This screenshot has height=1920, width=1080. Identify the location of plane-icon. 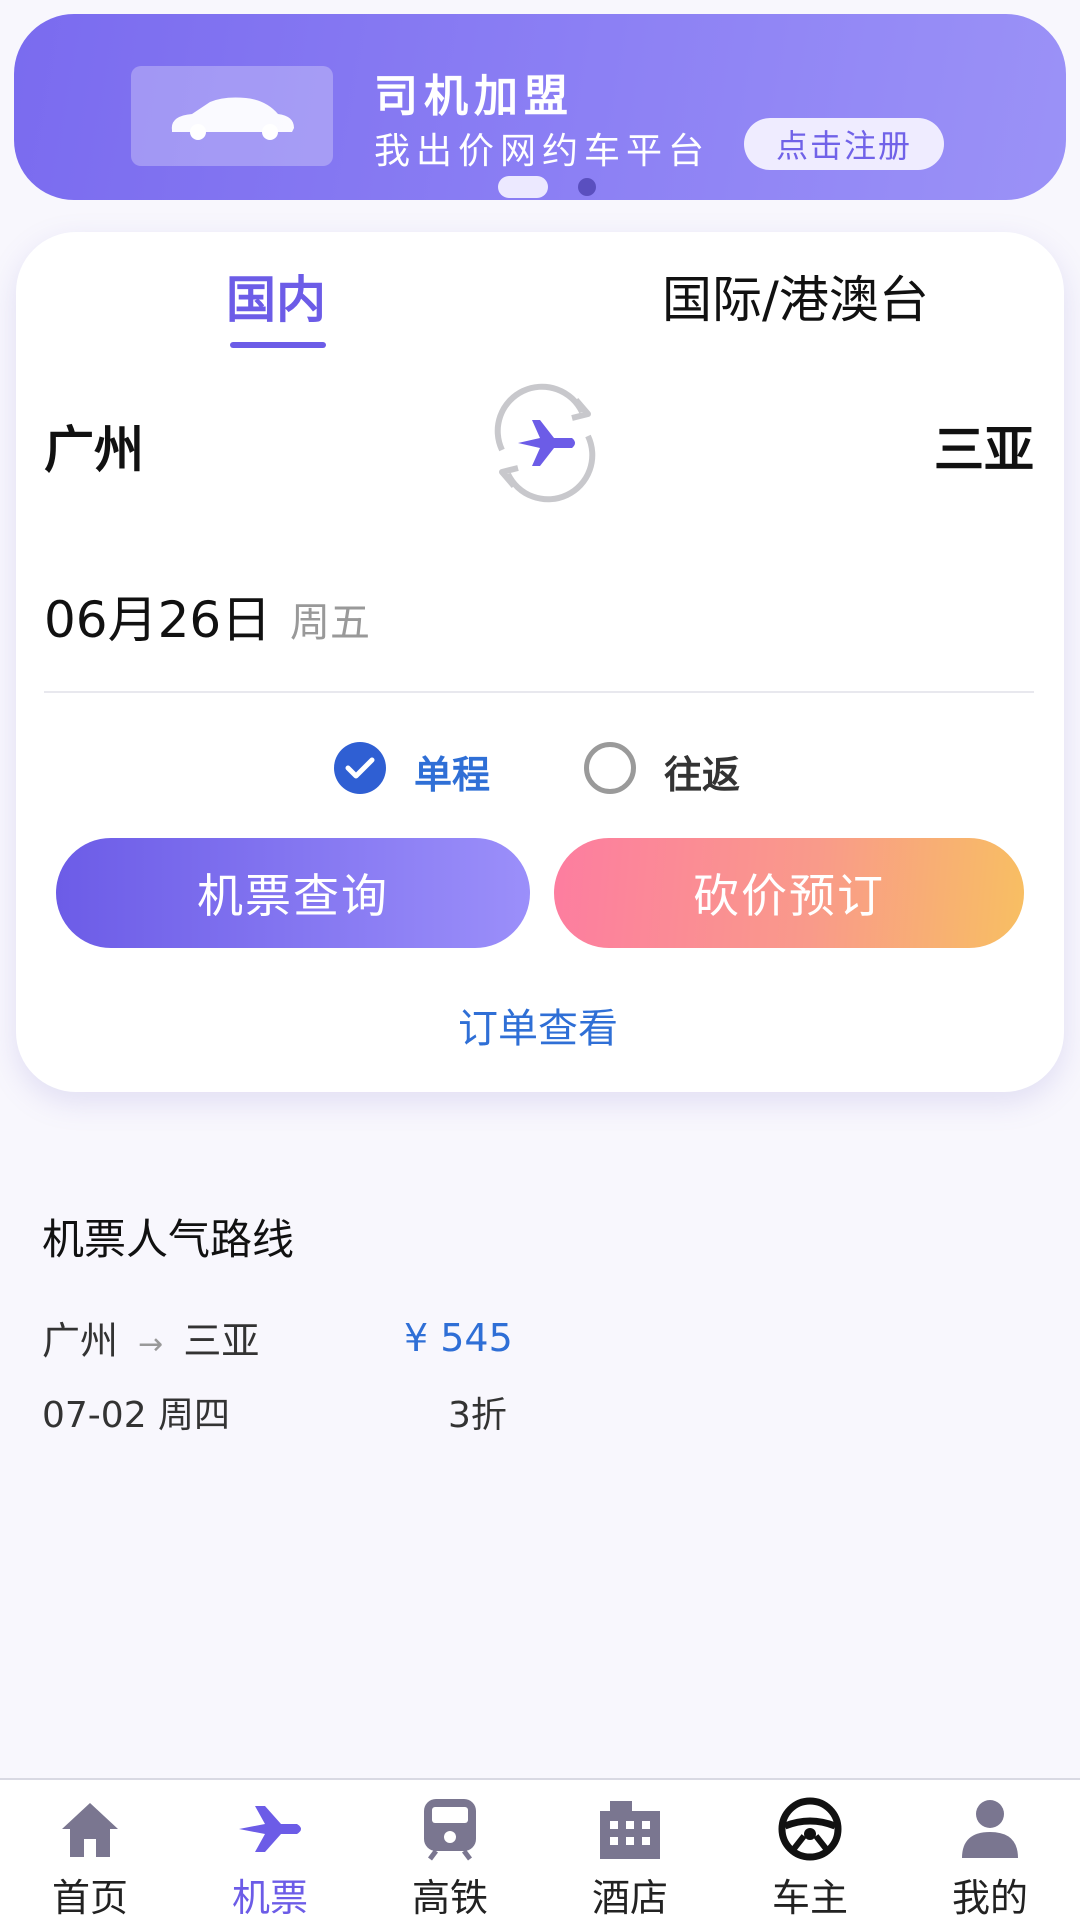
(270, 1828).